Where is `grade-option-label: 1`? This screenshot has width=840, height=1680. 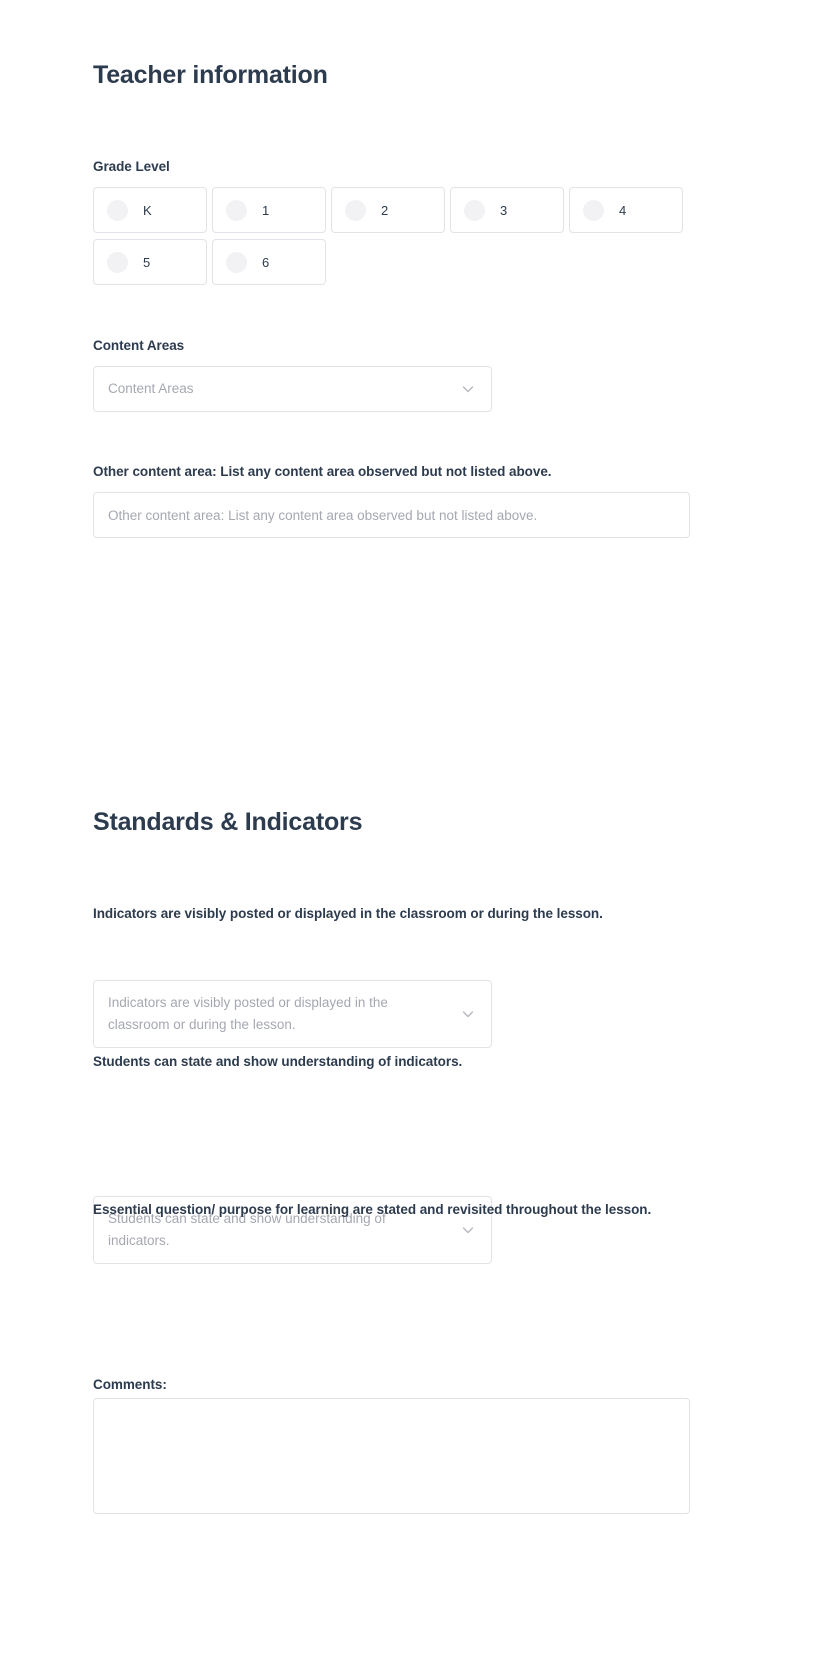
grade-option-label: 1 is located at coordinates (266, 210).